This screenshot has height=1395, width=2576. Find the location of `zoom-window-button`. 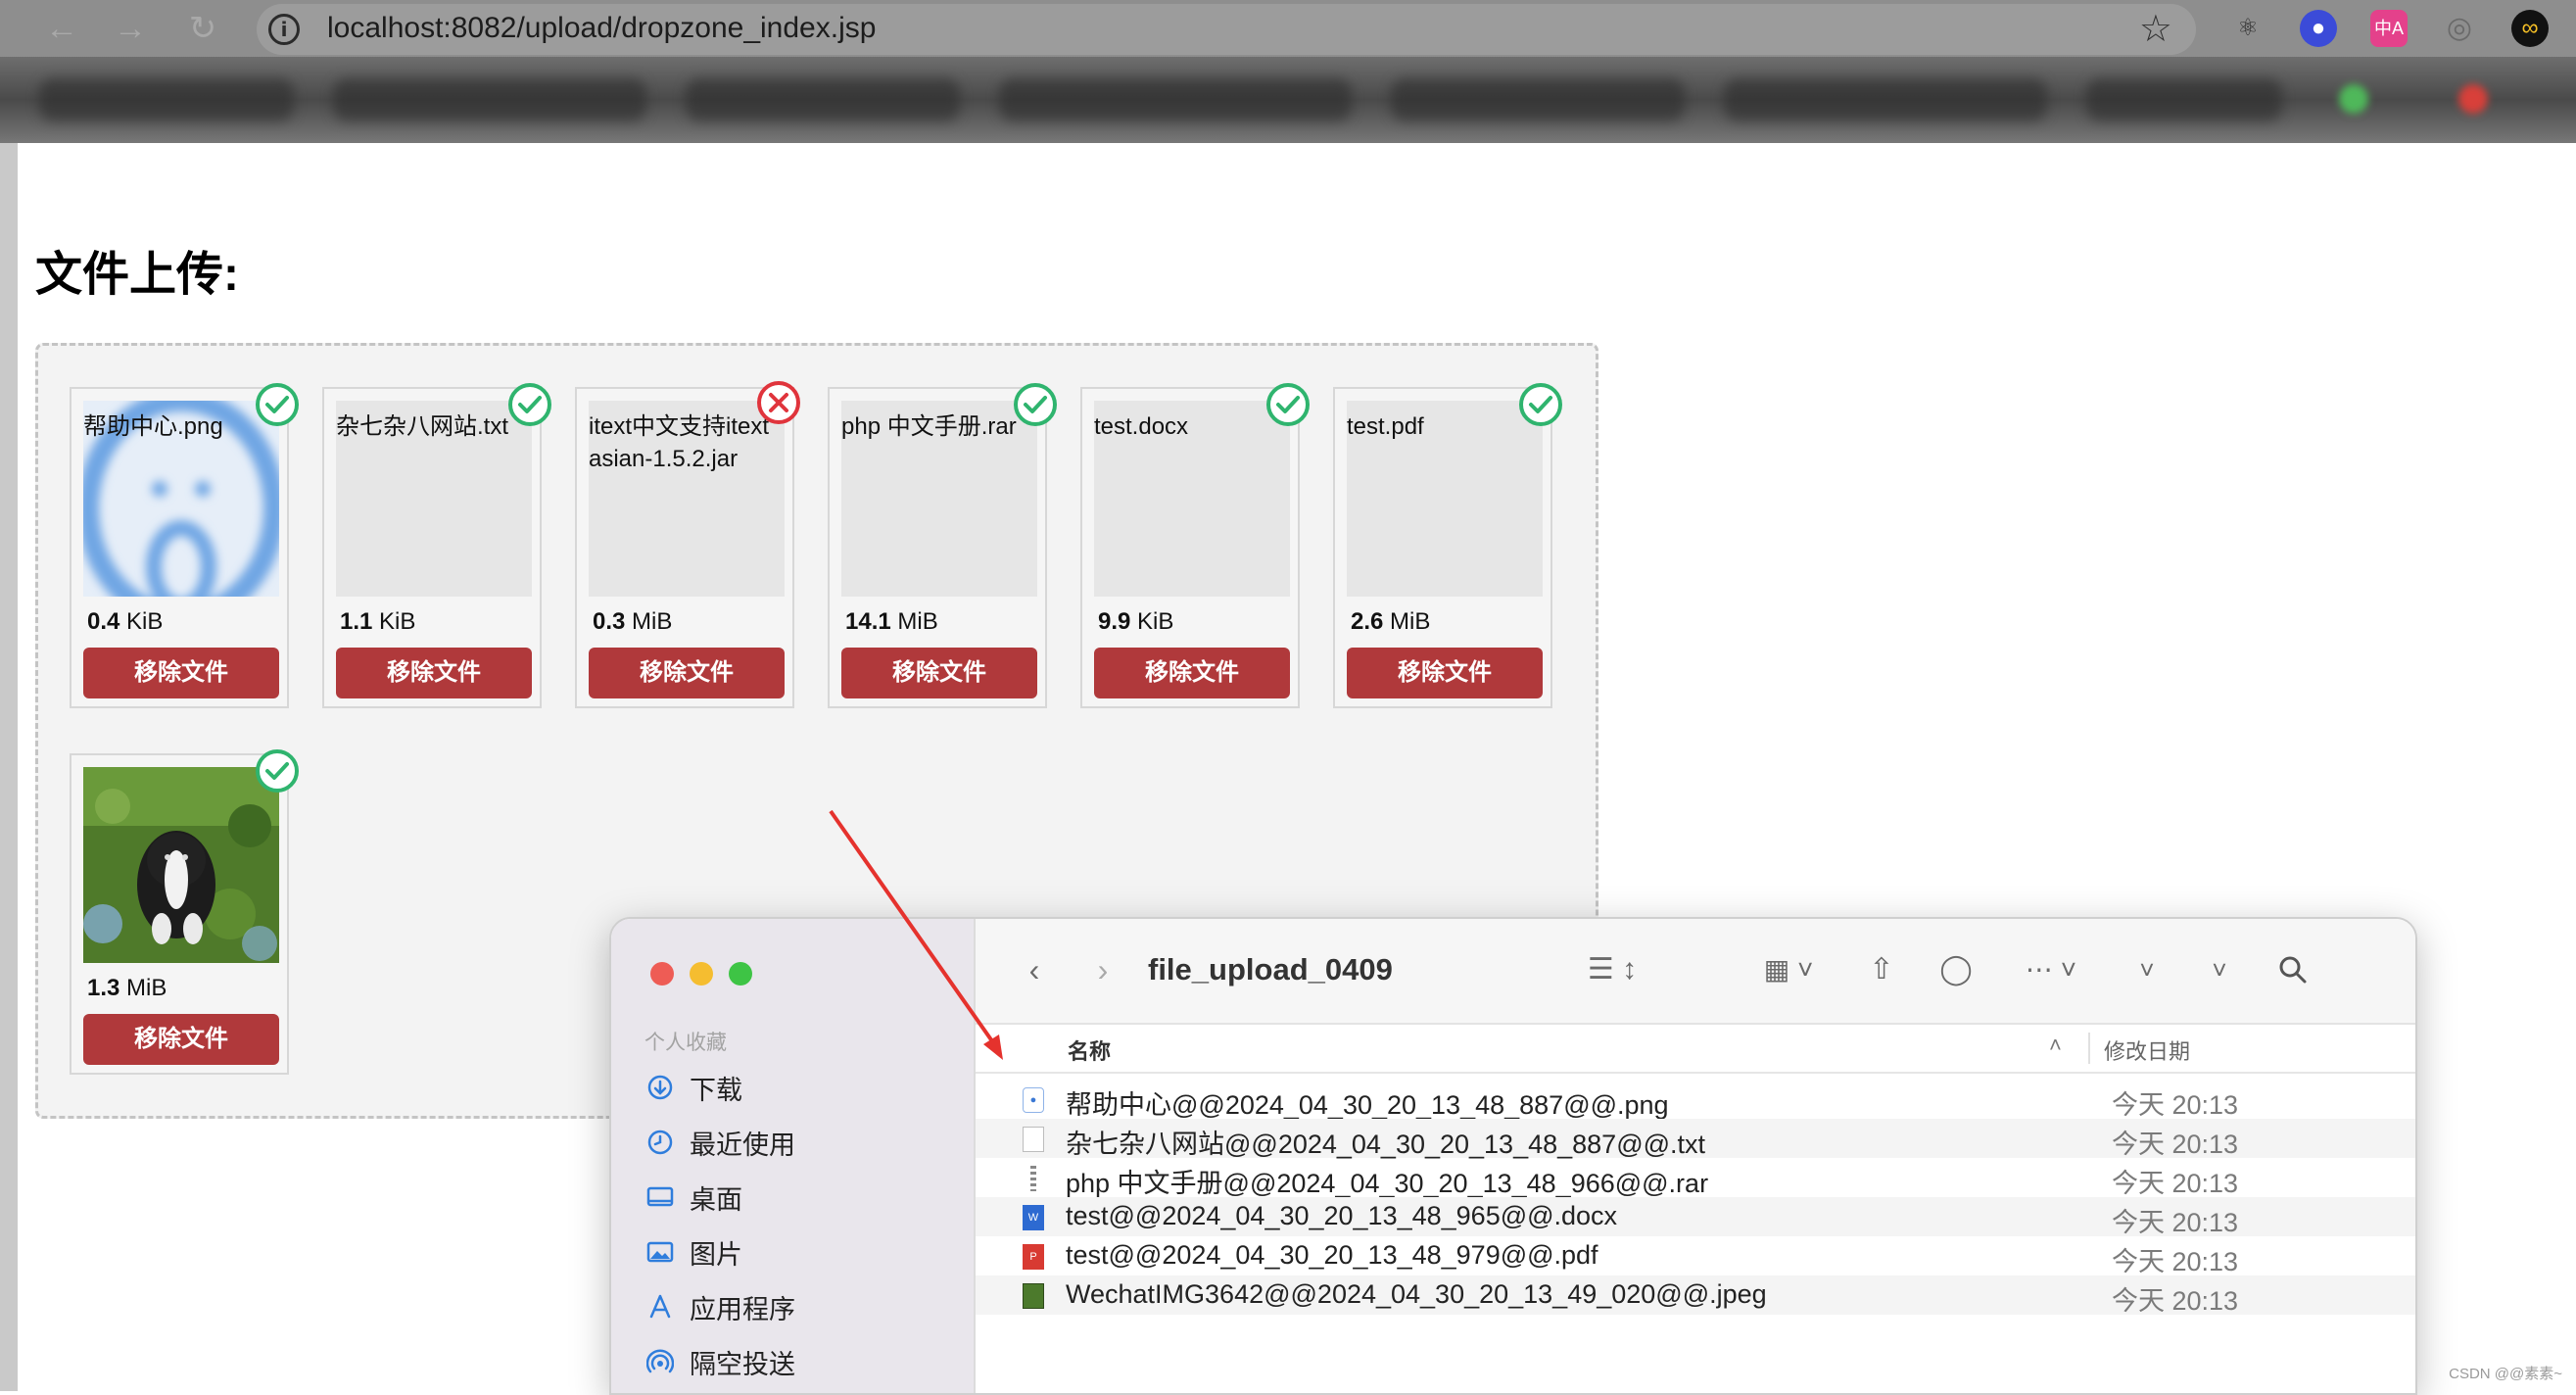

zoom-window-button is located at coordinates (740, 974).